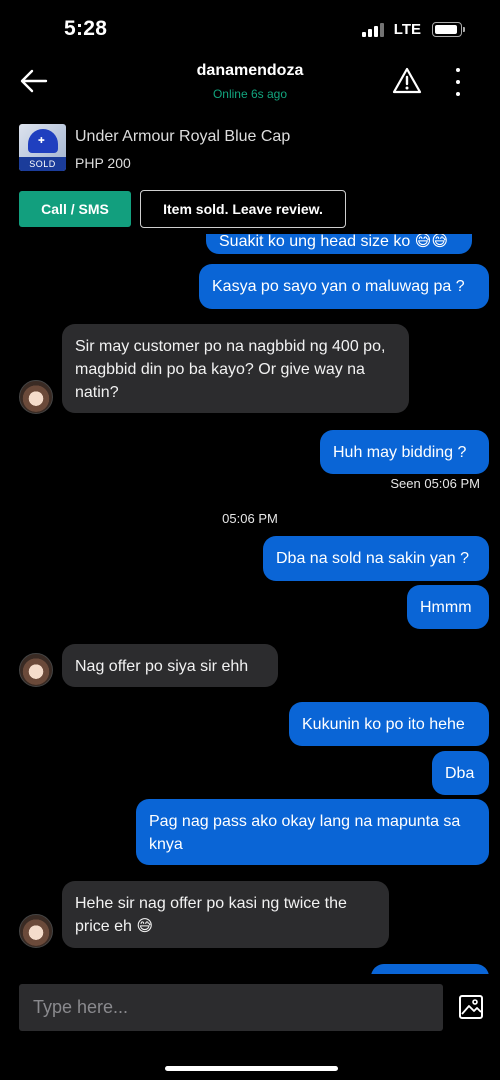 The width and height of the screenshot is (500, 1080). I want to click on chat-username: danamendoza, so click(250, 71).